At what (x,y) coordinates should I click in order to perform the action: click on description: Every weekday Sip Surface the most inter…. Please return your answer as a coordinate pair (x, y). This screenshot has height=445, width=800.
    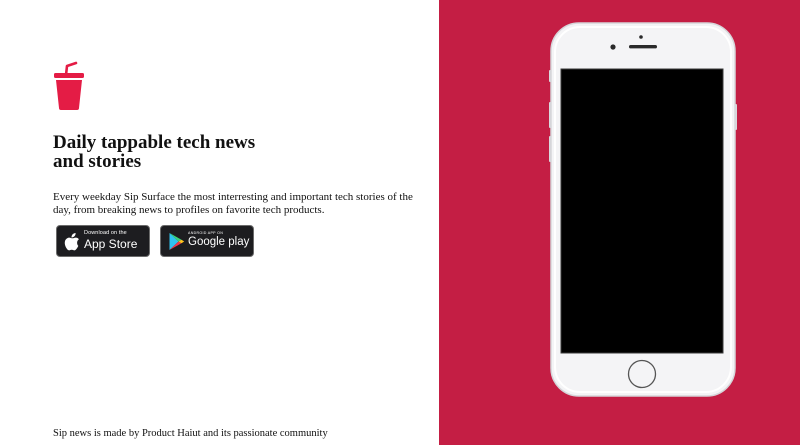
    Looking at the image, I should click on (233, 203).